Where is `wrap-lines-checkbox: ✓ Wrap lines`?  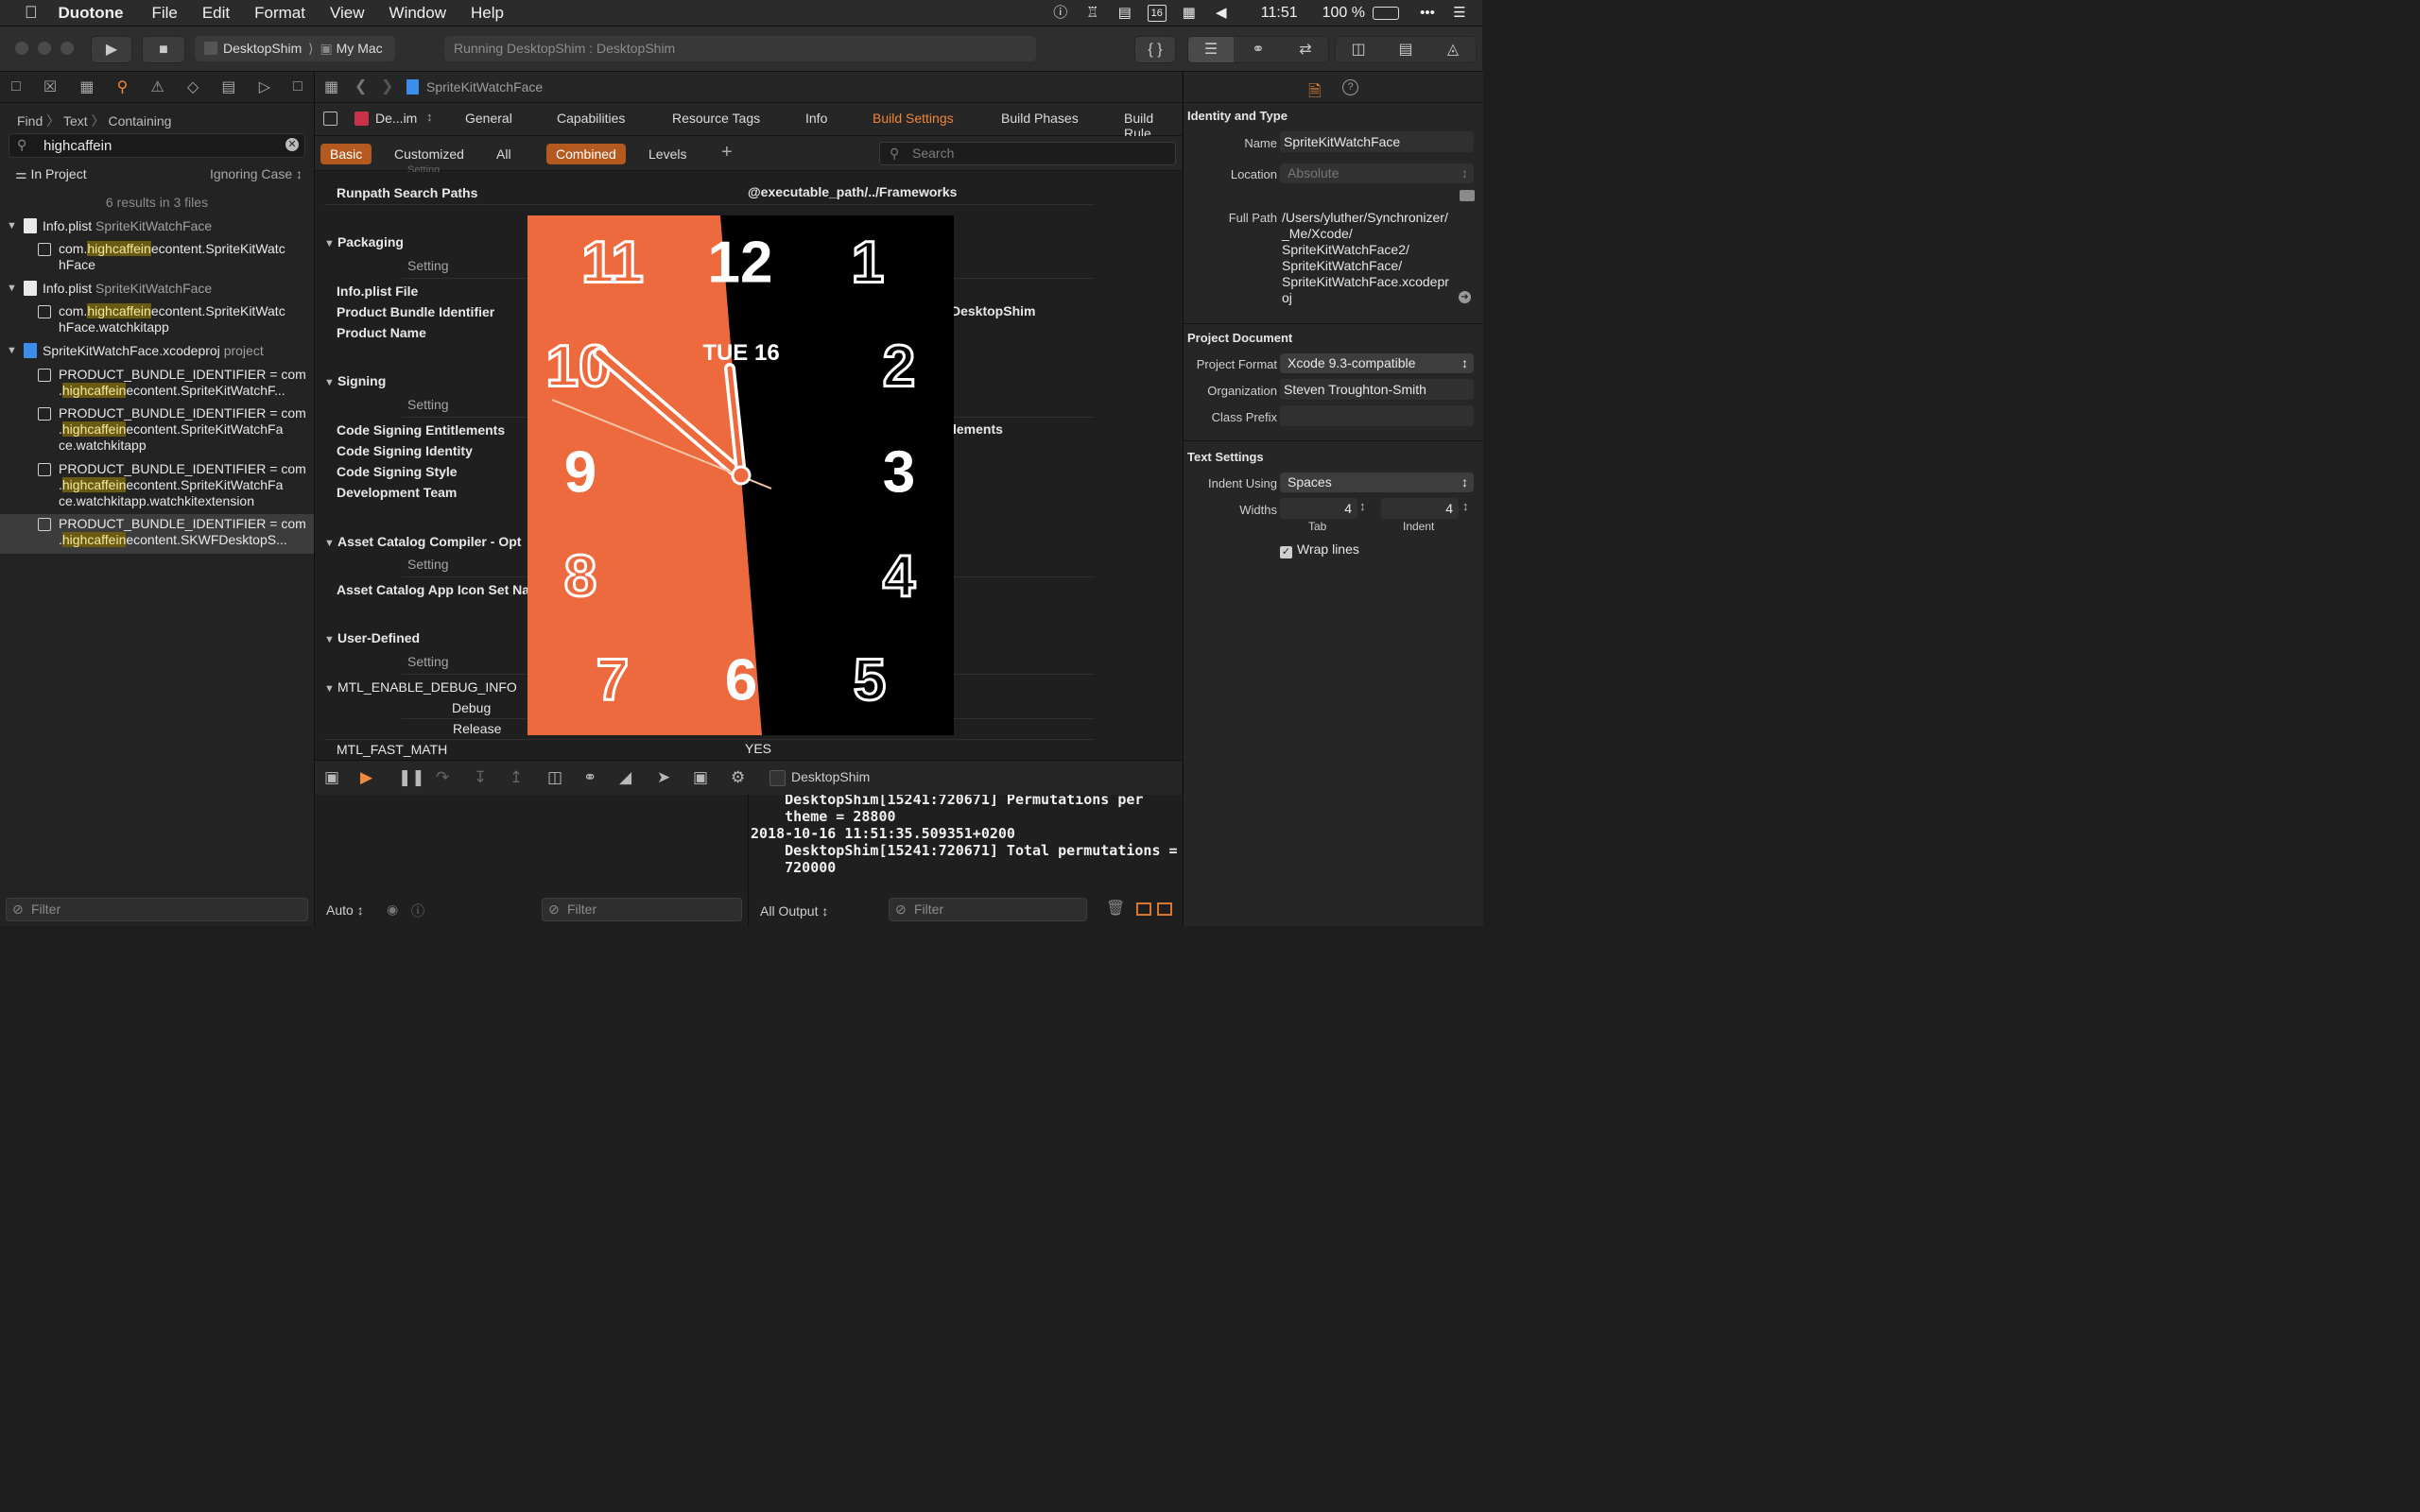 wrap-lines-checkbox: ✓ Wrap lines is located at coordinates (1319, 549).